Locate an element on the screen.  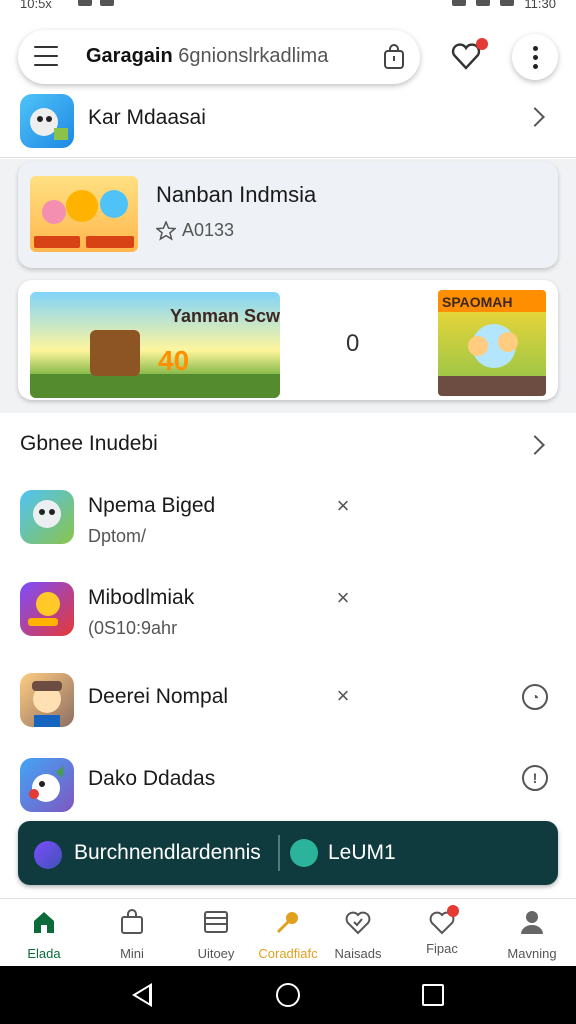
nav-item-mini: Mini is located at coordinates (132, 935).